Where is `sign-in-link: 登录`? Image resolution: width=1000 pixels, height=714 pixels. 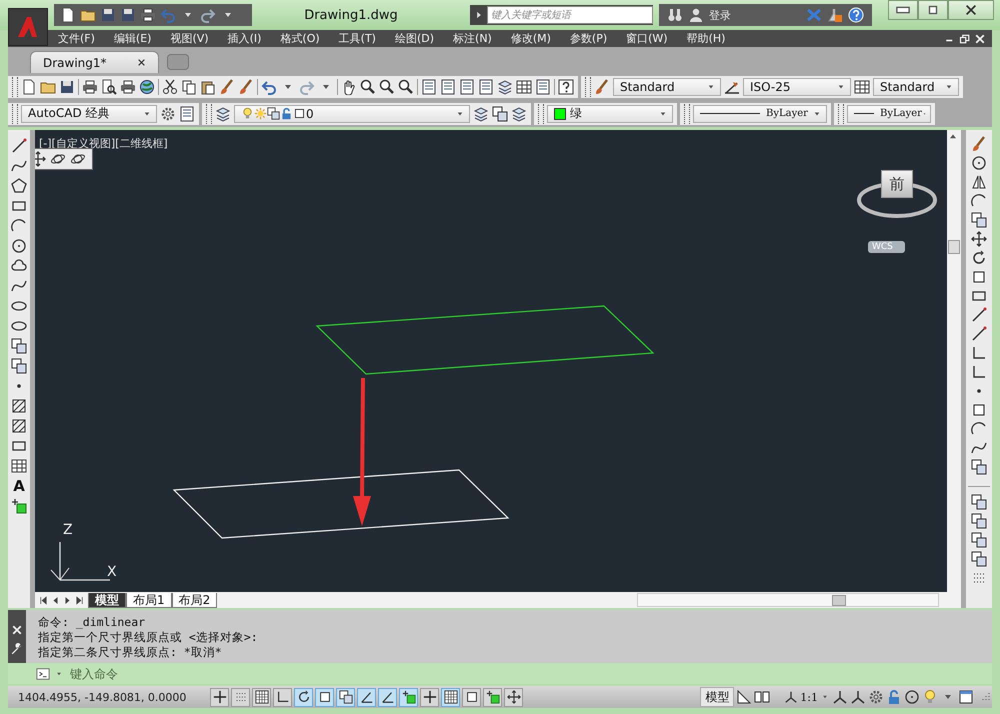 sign-in-link: 登录 is located at coordinates (720, 15).